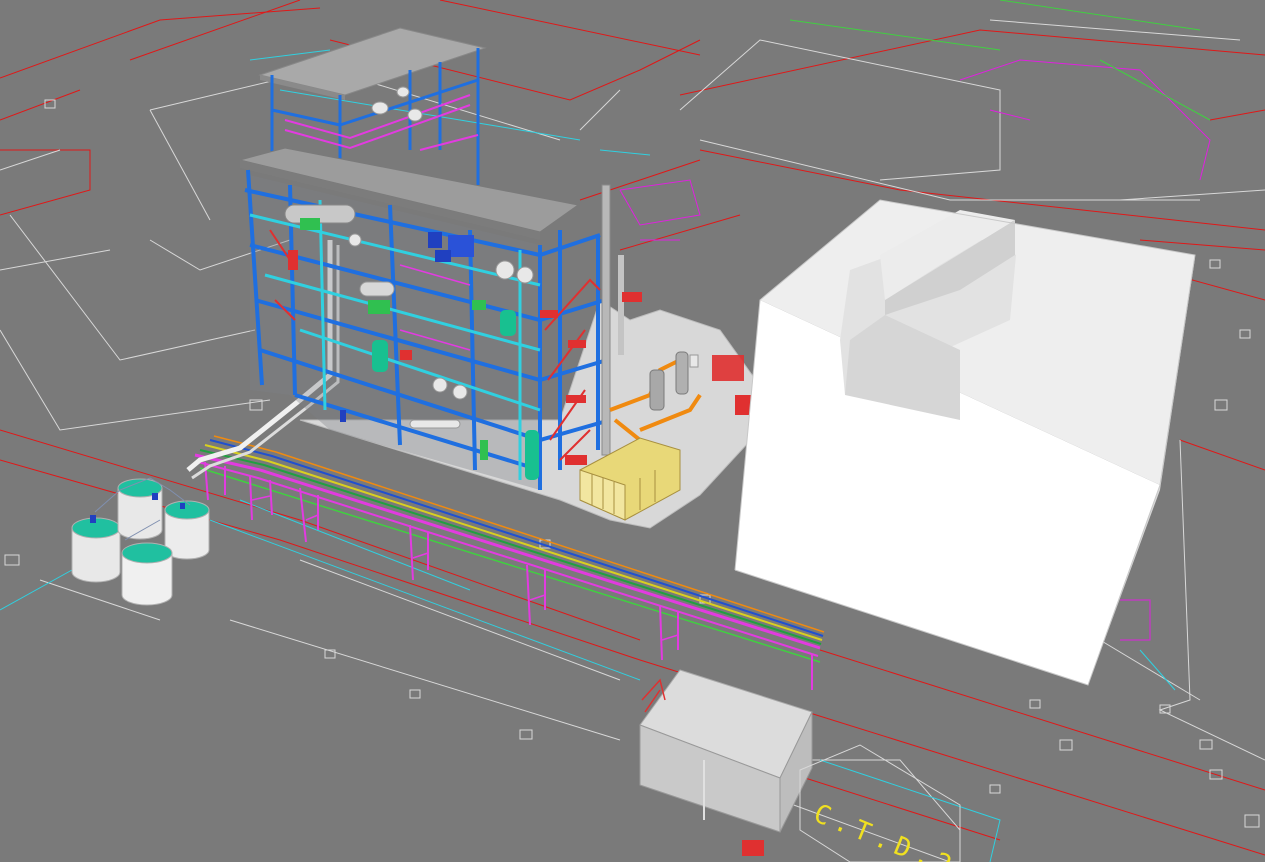 The image size is (1265, 862). I want to click on small-building, so click(726, 762).